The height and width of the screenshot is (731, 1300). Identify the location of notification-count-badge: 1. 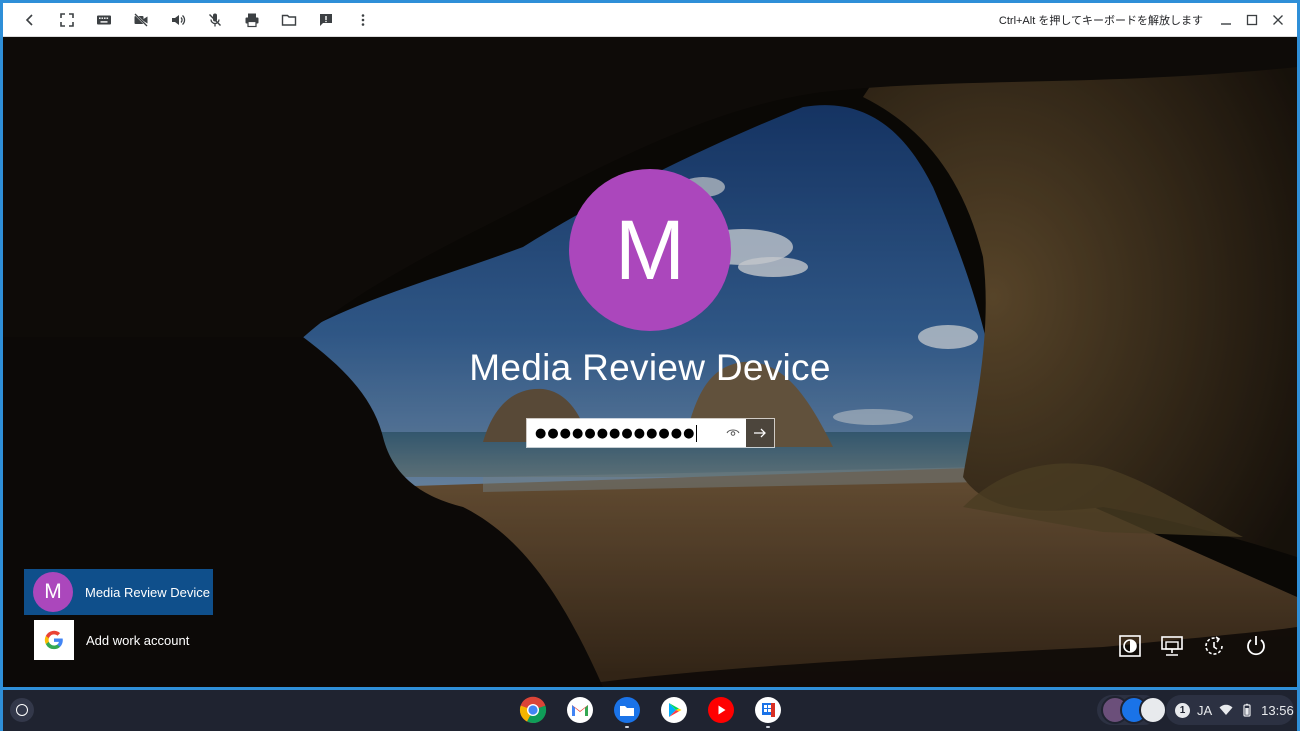
(1182, 710).